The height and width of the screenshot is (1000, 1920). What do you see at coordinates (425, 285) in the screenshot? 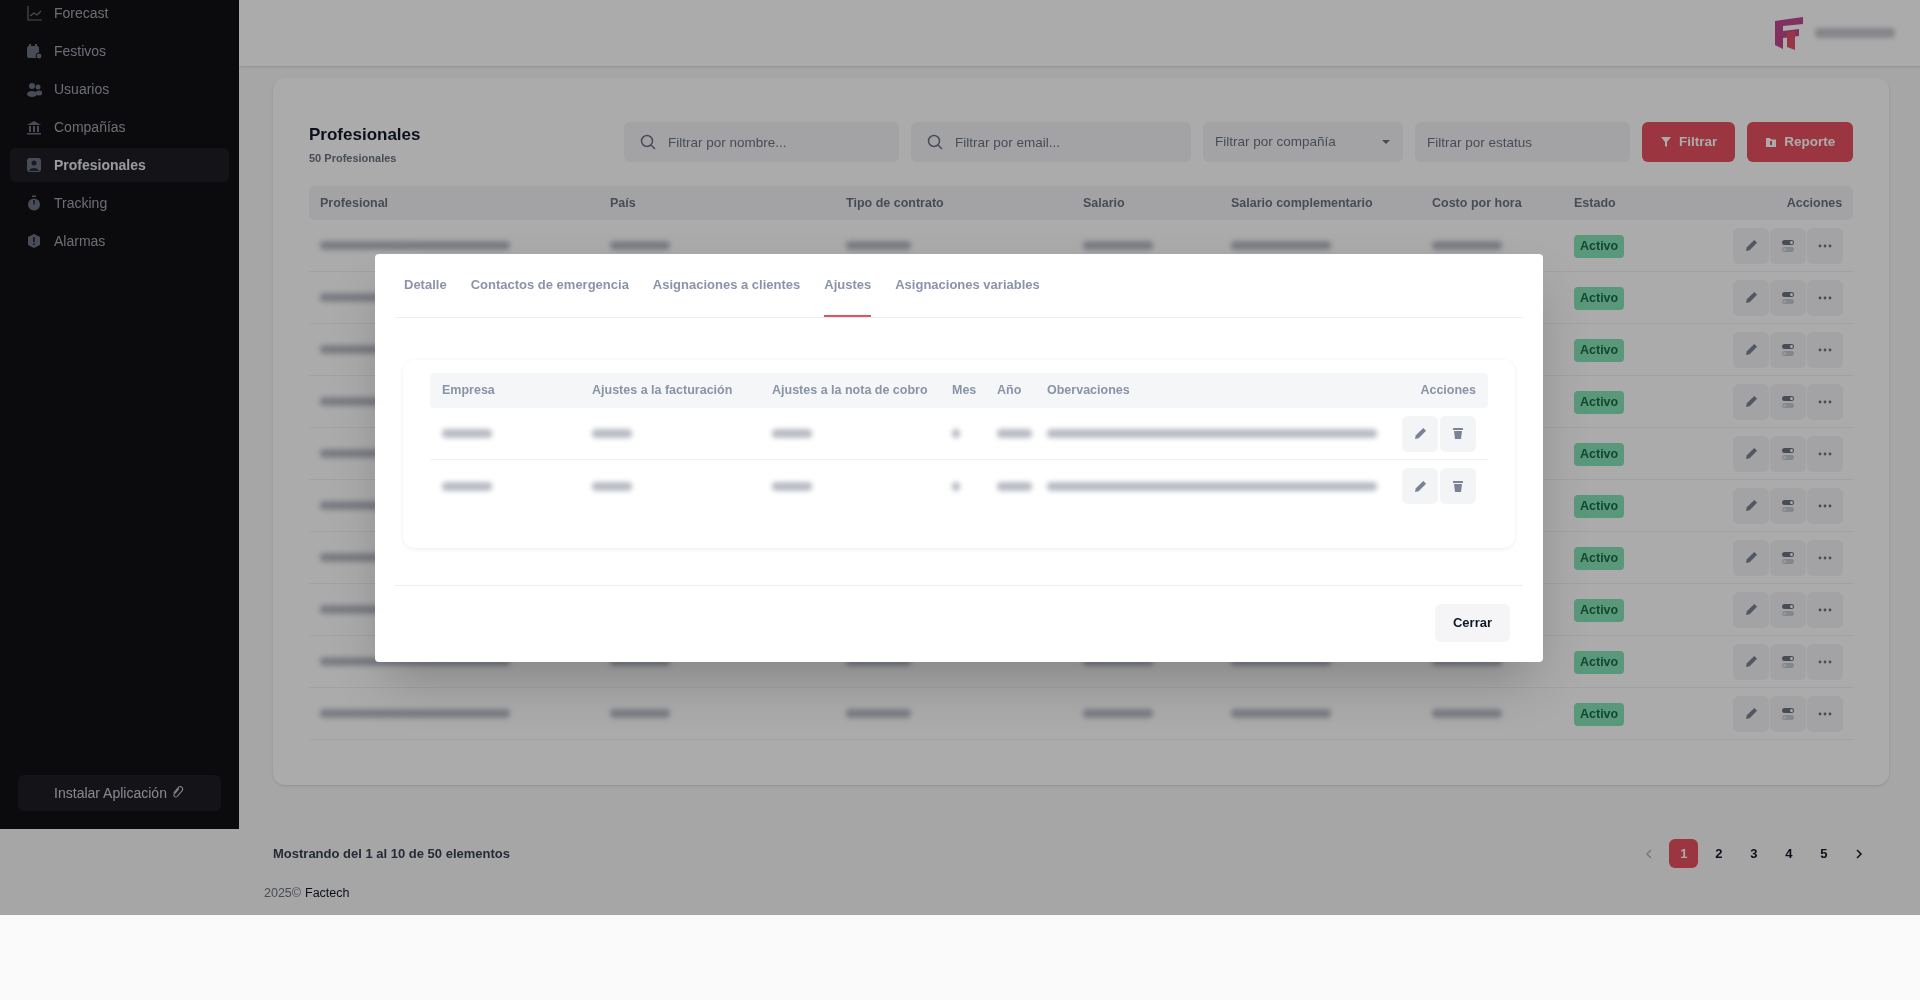
I see `tab: Detalle` at bounding box center [425, 285].